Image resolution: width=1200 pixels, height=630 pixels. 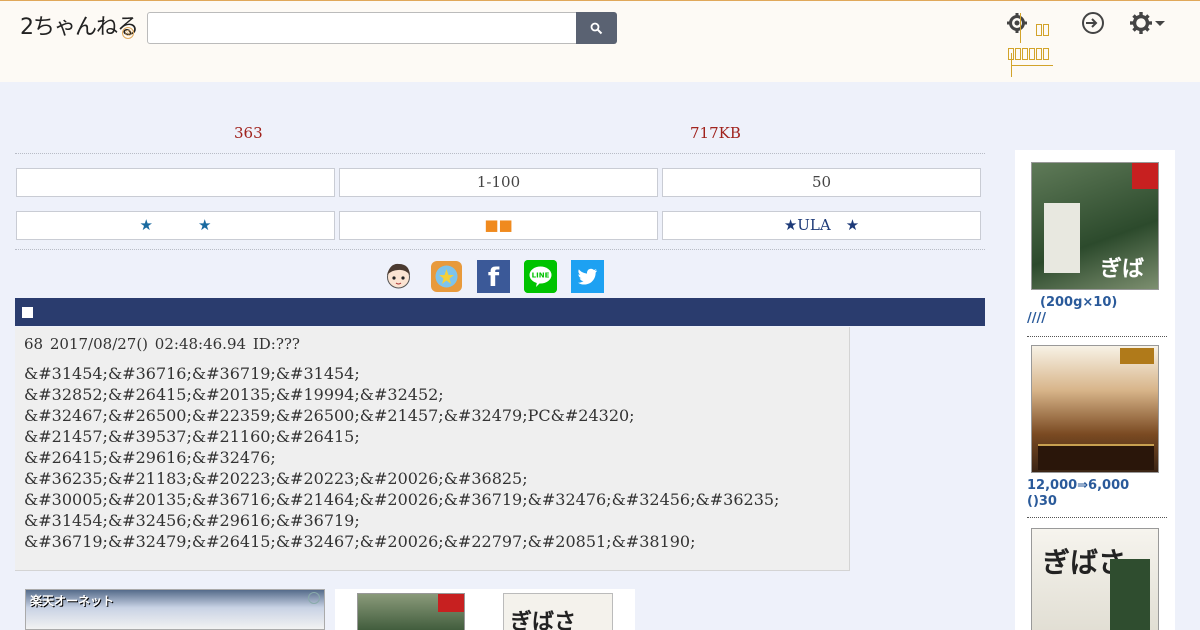 I want to click on product-image, so click(x=411, y=611).